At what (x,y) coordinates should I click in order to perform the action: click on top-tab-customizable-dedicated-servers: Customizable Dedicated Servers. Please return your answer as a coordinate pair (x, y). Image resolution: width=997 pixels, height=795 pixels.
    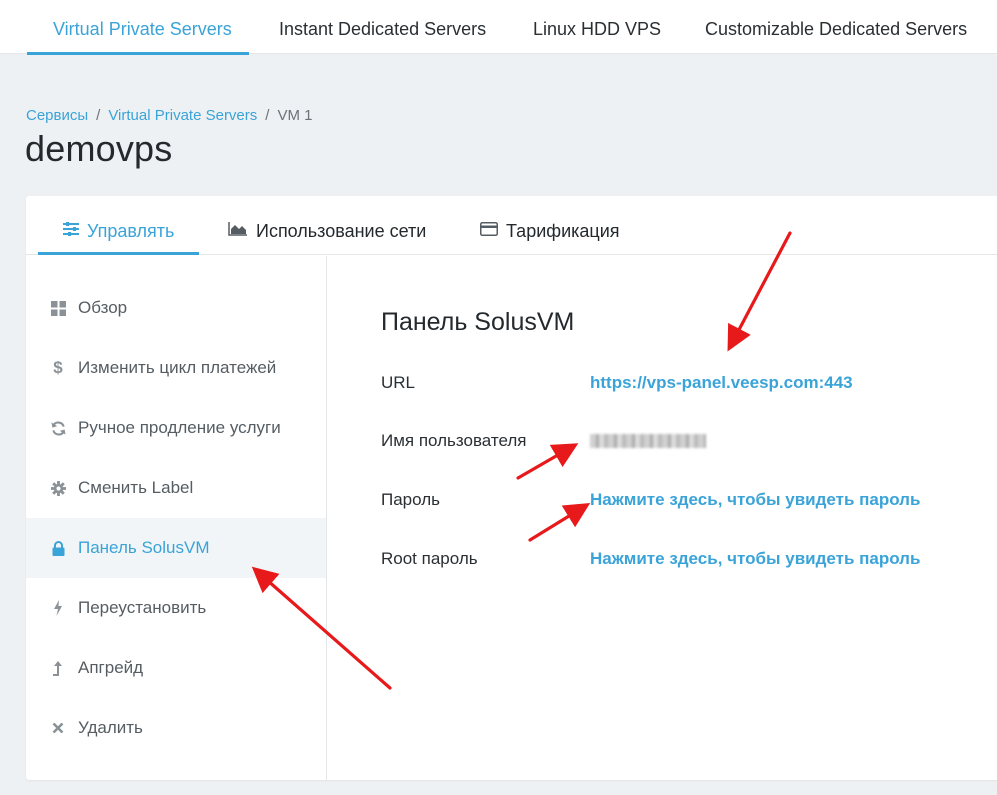
    Looking at the image, I should click on (836, 27).